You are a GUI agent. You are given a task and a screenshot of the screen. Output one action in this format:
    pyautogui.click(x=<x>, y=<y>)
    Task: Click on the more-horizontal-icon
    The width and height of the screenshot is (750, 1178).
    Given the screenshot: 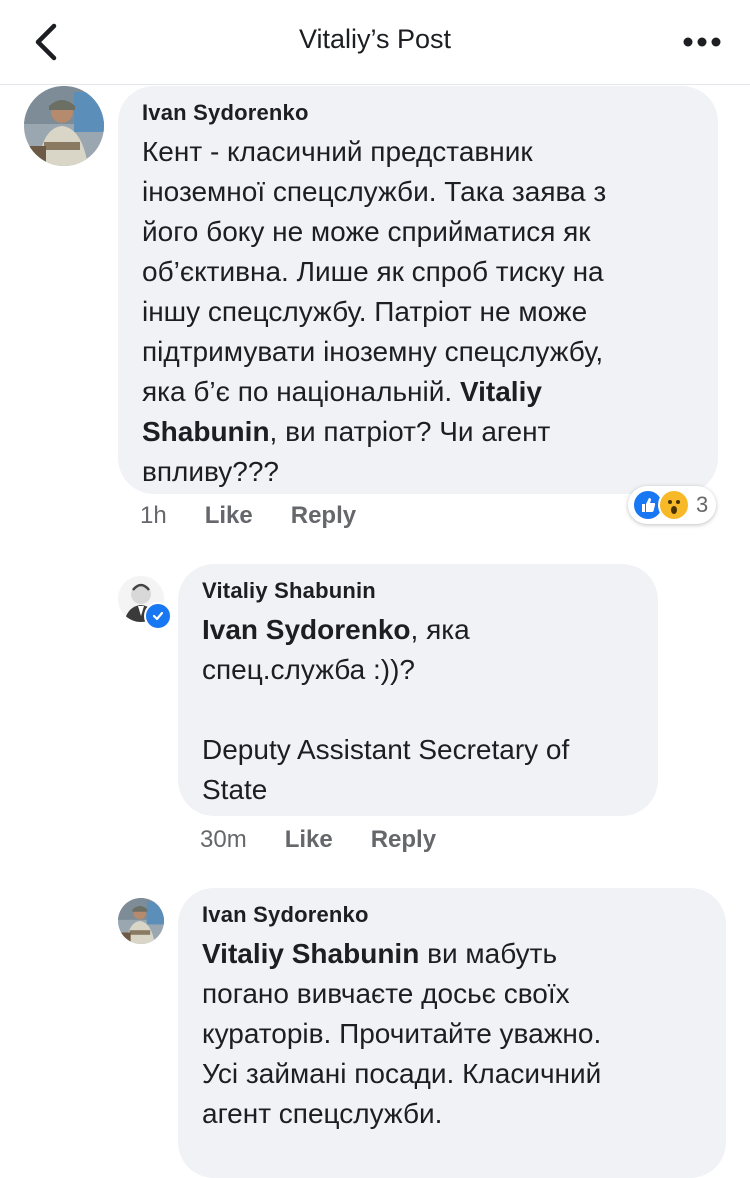 What is the action you would take?
    pyautogui.click(x=702, y=42)
    